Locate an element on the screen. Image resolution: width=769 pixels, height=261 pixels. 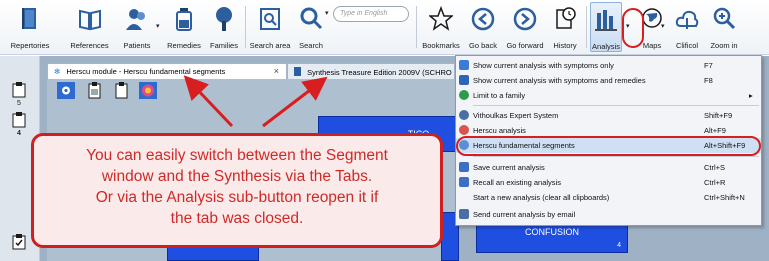
menu-item-shortcut: F8 is located at coordinates (708, 80).